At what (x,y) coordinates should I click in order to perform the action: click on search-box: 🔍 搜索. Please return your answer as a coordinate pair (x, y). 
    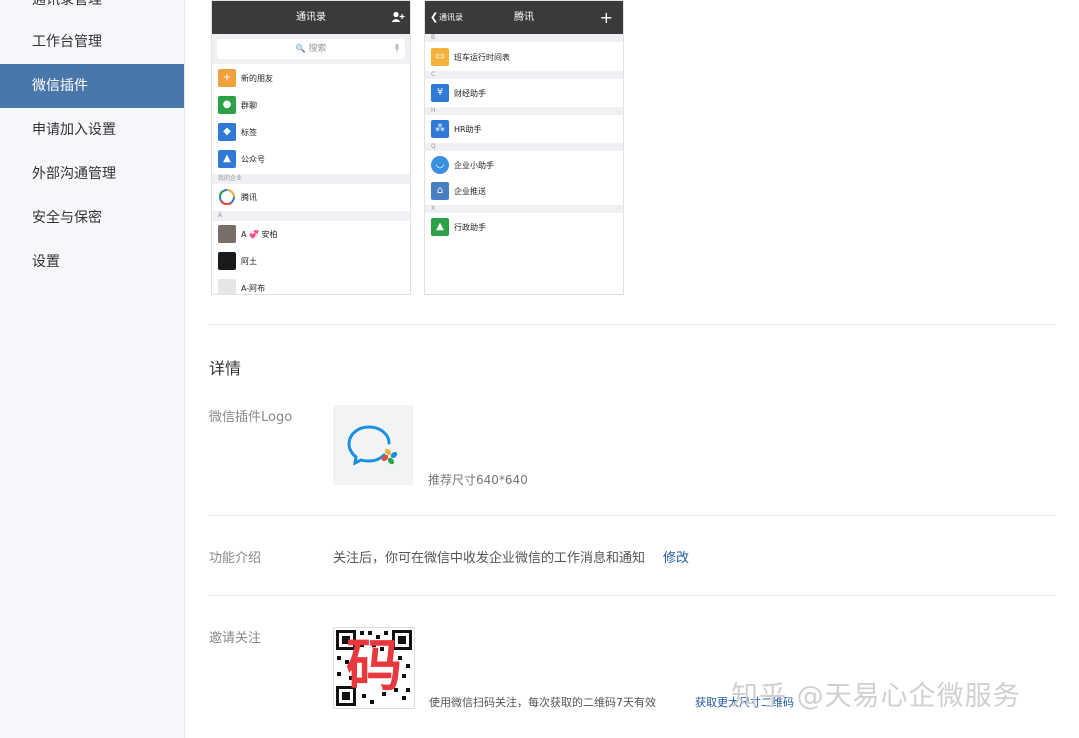
    Looking at the image, I should click on (311, 49).